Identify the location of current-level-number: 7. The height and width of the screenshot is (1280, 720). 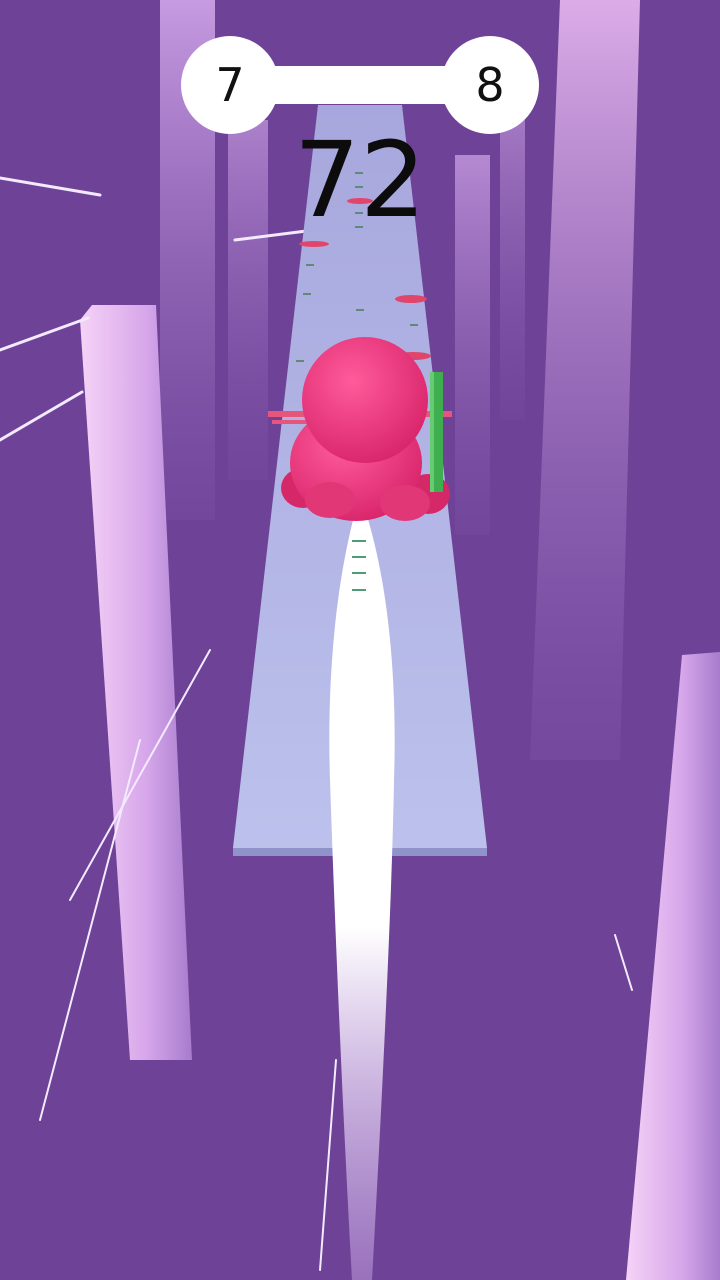
(230, 85).